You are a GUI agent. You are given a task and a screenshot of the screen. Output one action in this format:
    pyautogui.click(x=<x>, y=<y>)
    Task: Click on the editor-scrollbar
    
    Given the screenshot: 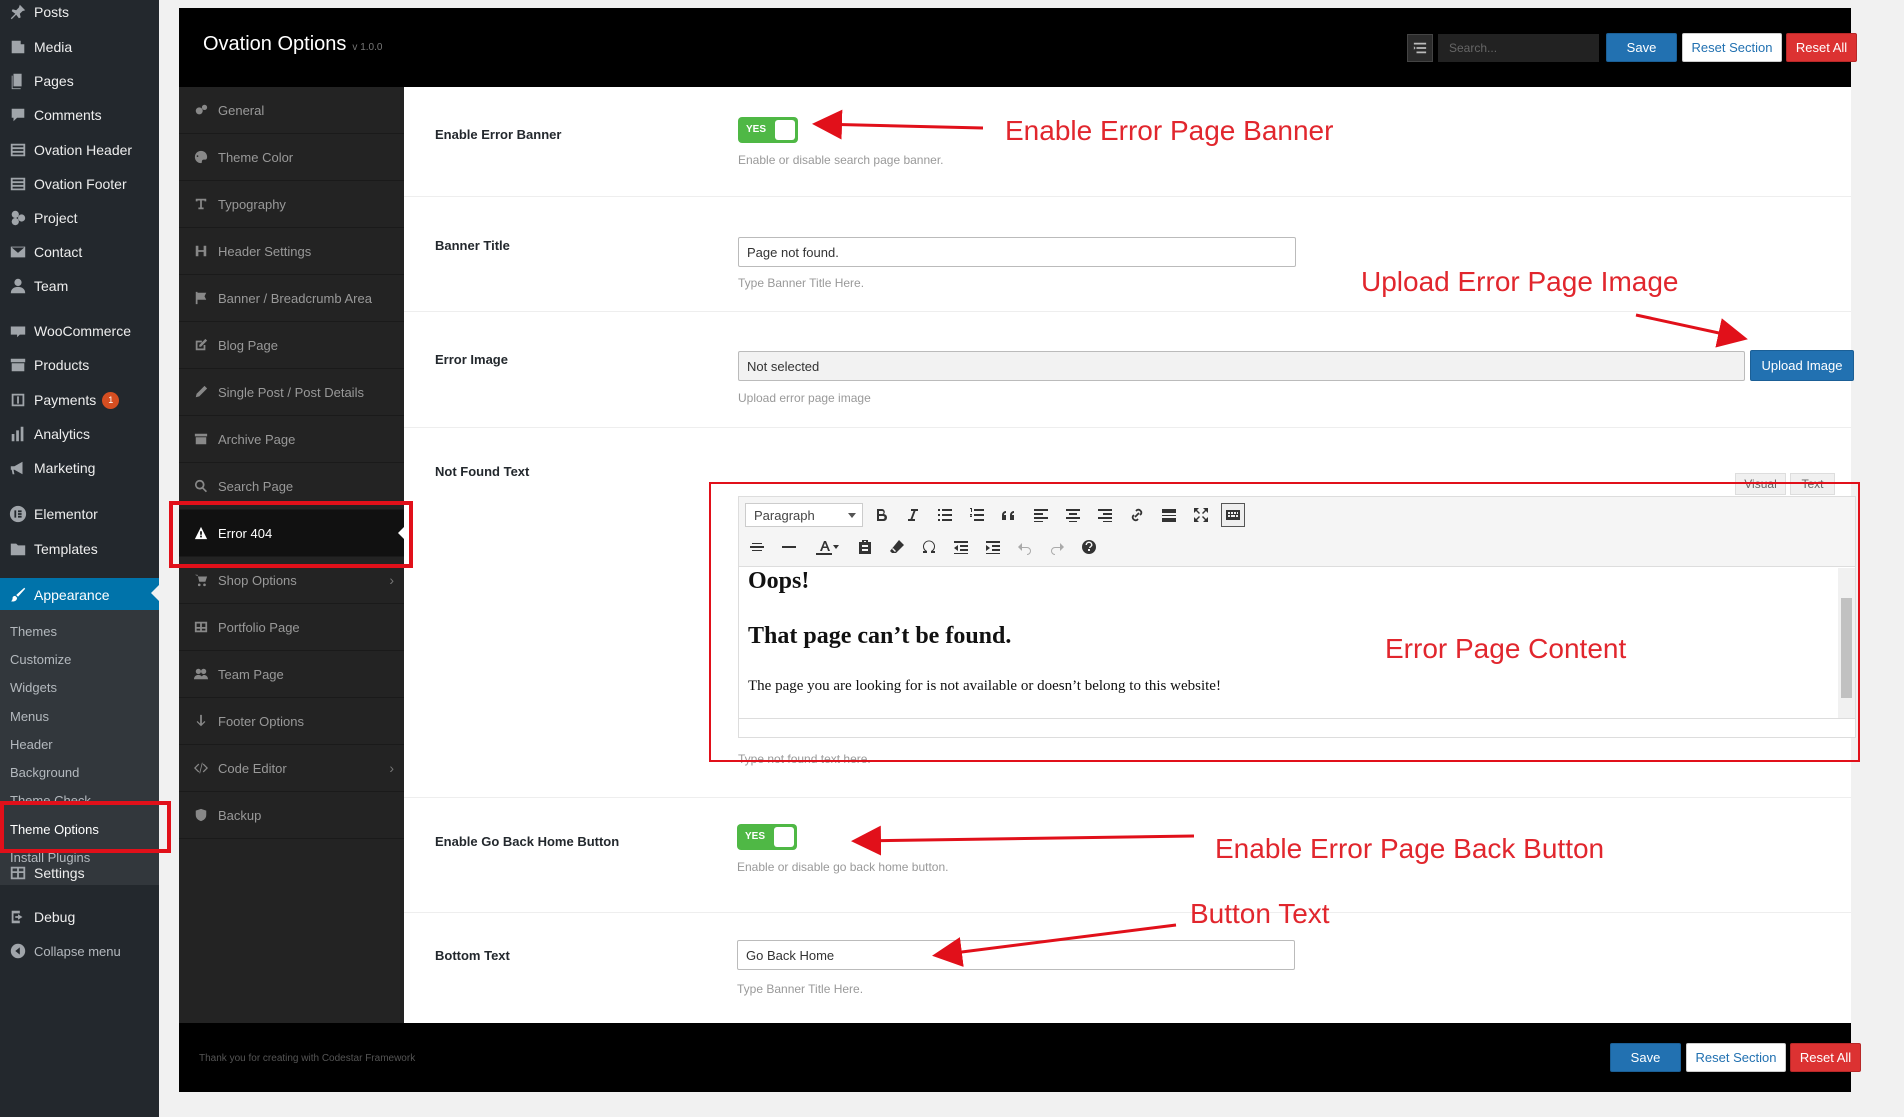 What is the action you would take?
    pyautogui.click(x=1846, y=643)
    